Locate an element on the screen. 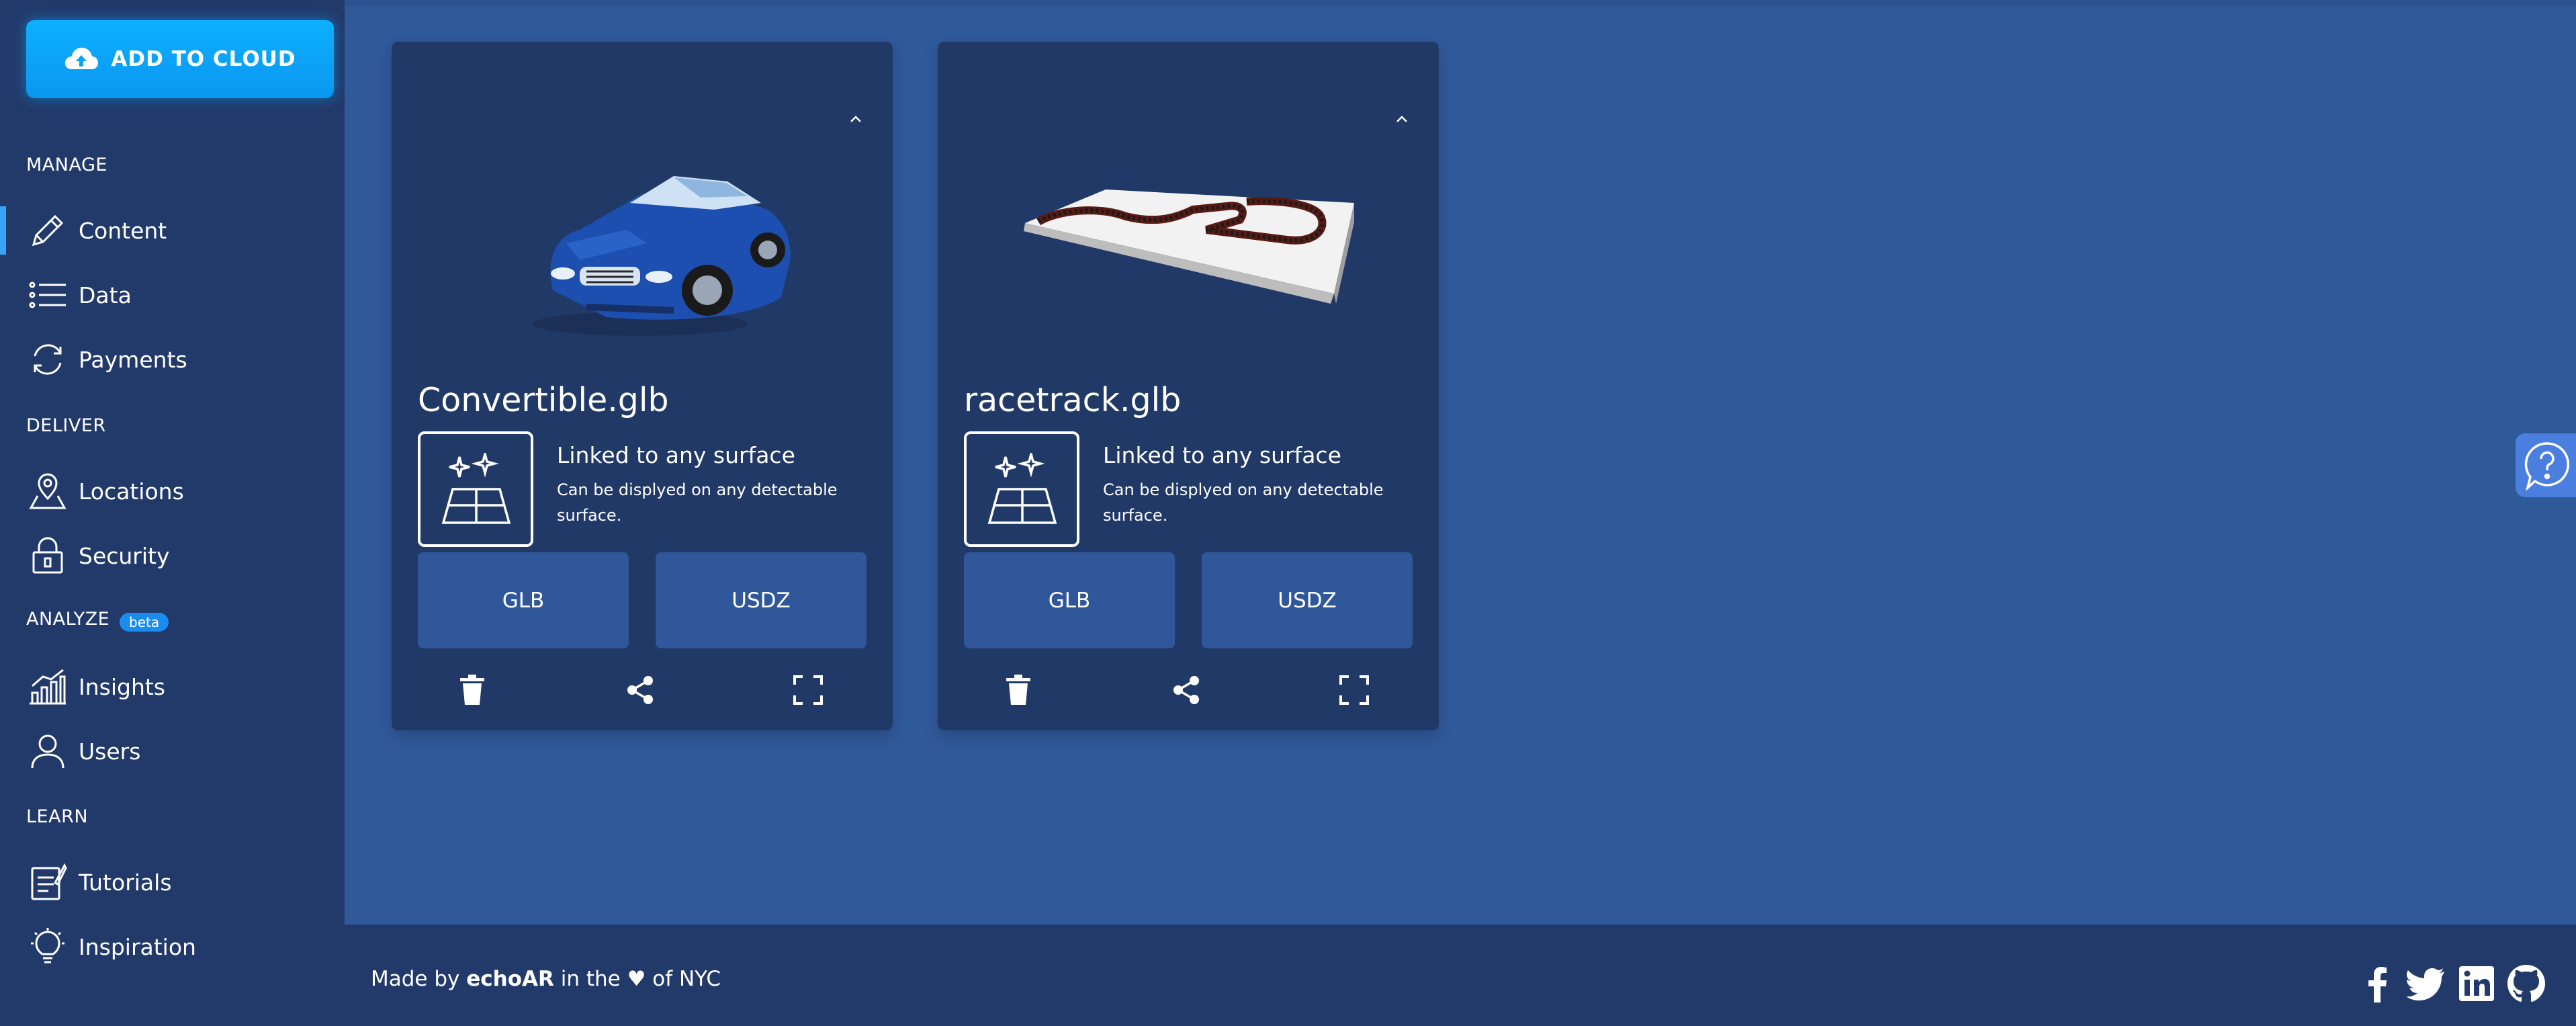 The width and height of the screenshot is (2576, 1026). sidebar-item-inspiration: Inspiration is located at coordinates (173, 947).